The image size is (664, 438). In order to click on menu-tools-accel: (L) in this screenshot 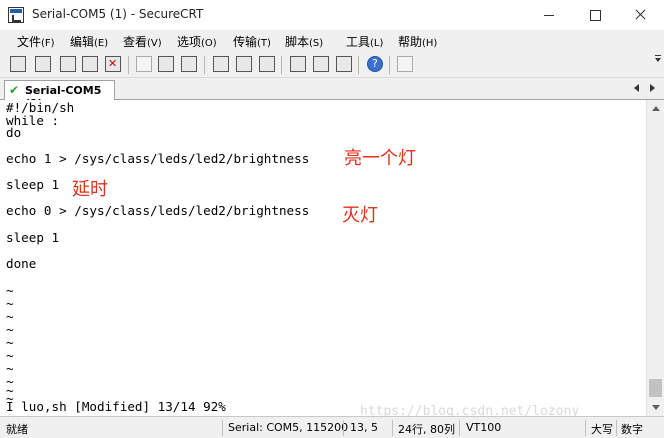, I will do `click(377, 43)`.